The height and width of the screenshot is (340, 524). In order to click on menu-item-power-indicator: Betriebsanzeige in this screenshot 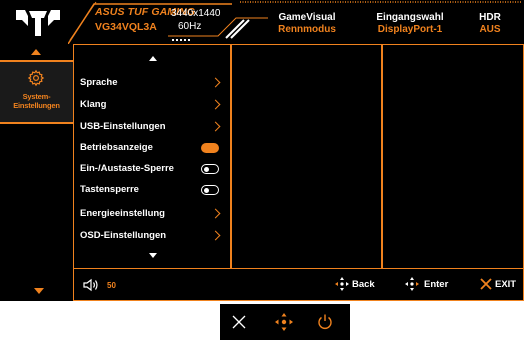, I will do `click(152, 148)`.